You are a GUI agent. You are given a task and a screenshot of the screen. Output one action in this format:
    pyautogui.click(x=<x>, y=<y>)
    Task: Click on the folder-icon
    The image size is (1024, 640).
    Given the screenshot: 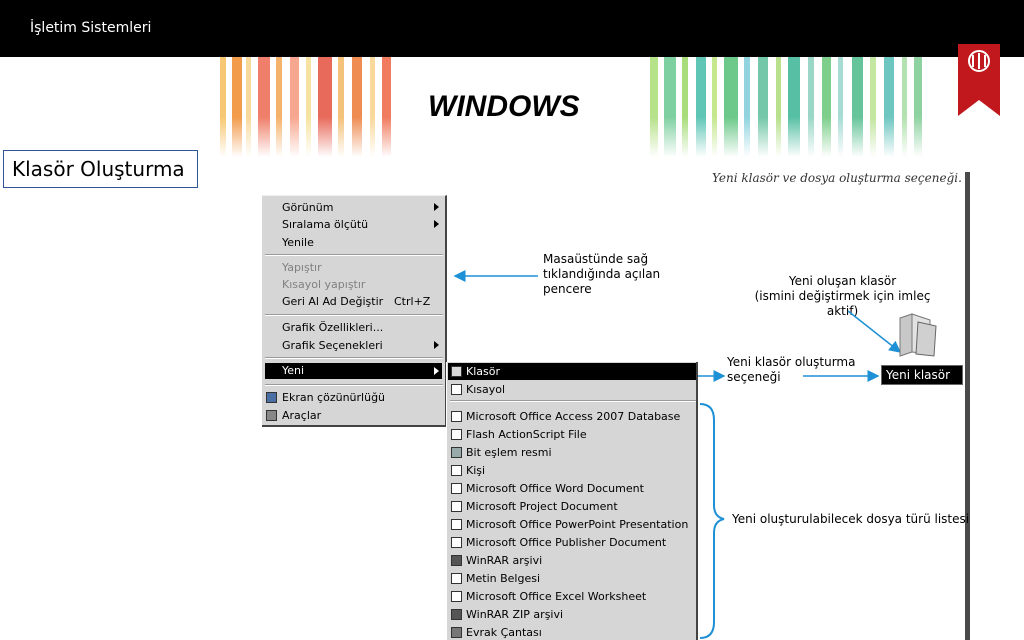 What is the action you would take?
    pyautogui.click(x=918, y=335)
    